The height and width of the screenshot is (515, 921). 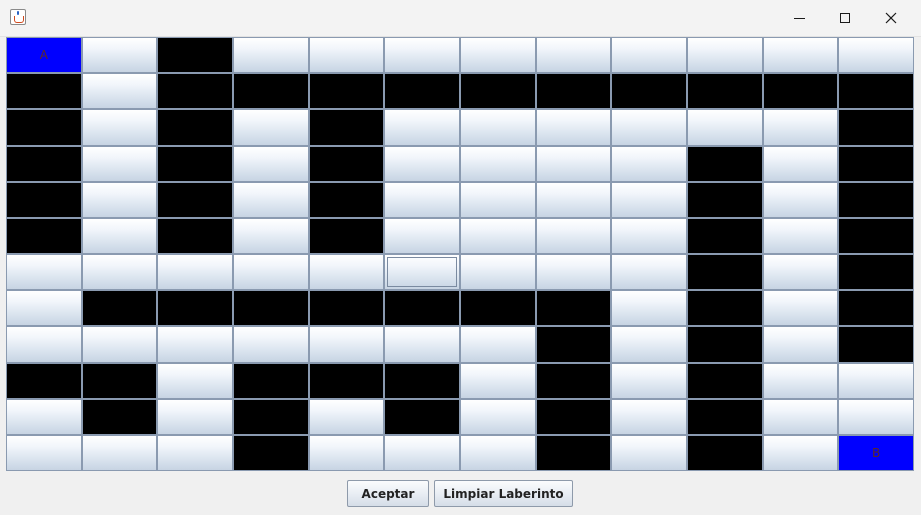 I want to click on maze-cell-start: A, so click(x=44, y=55).